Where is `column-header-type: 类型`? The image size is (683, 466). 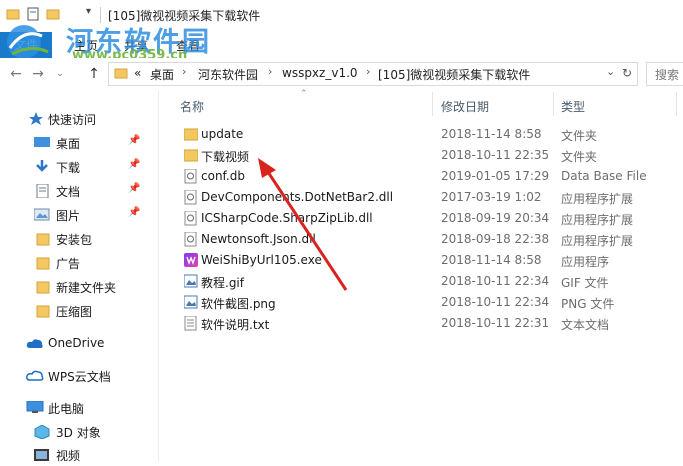
column-header-type: 类型 is located at coordinates (573, 106).